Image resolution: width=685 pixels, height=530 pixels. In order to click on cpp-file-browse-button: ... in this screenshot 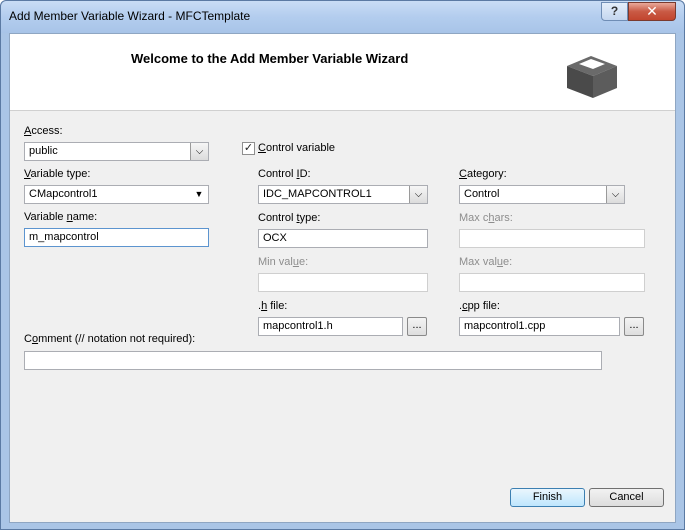, I will do `click(634, 326)`.